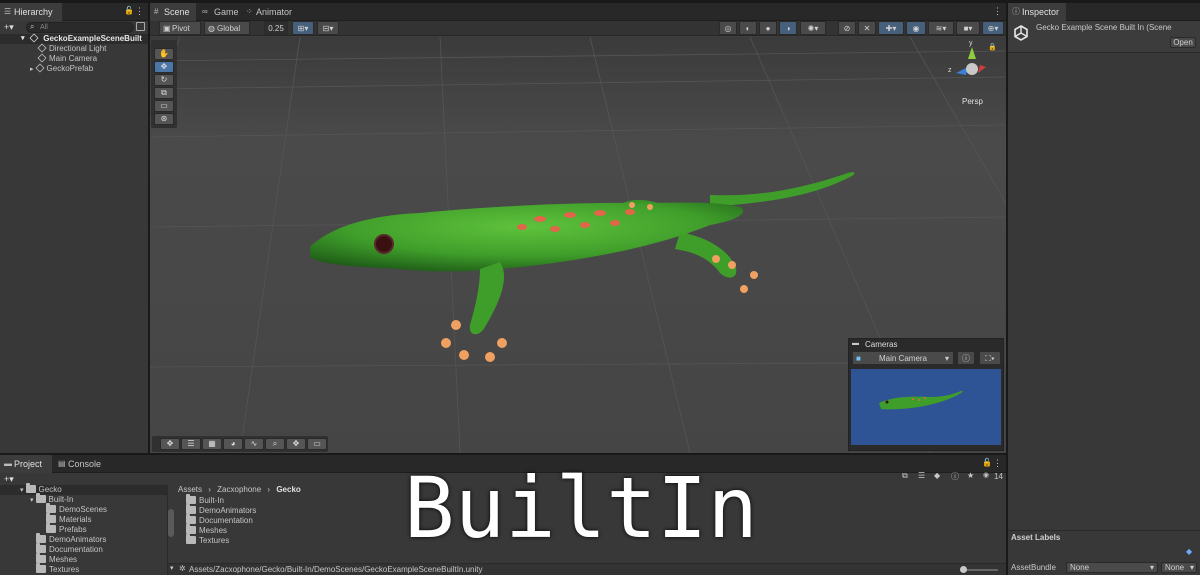 The image size is (1200, 575). What do you see at coordinates (986, 475) in the screenshot?
I see `eye-icon: ◉` at bounding box center [986, 475].